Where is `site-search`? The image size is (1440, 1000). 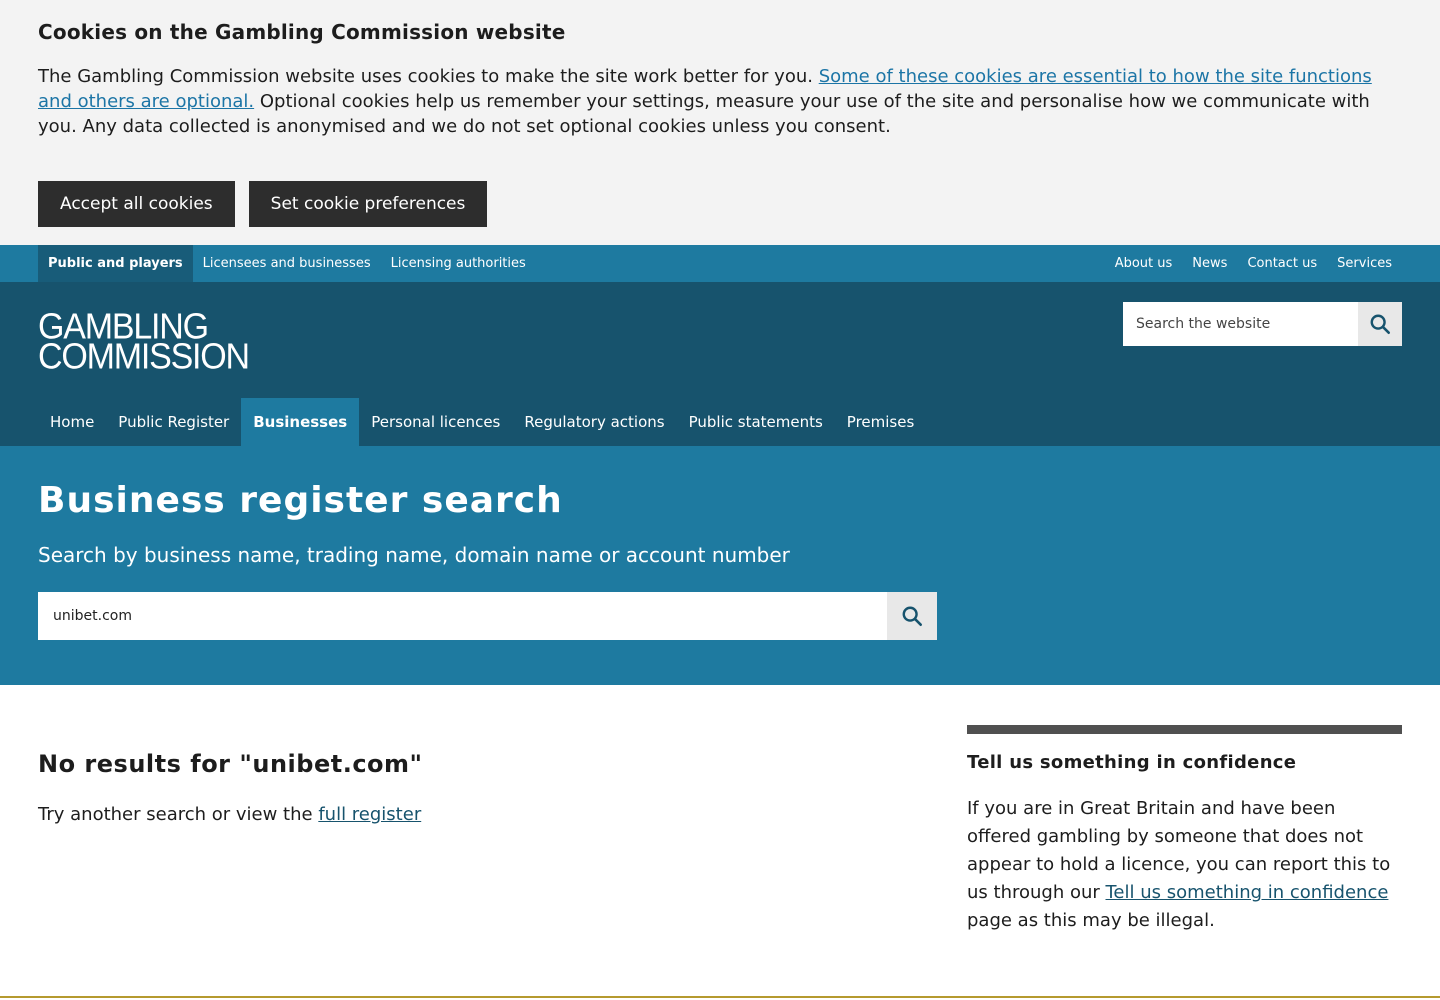 site-search is located at coordinates (1262, 324).